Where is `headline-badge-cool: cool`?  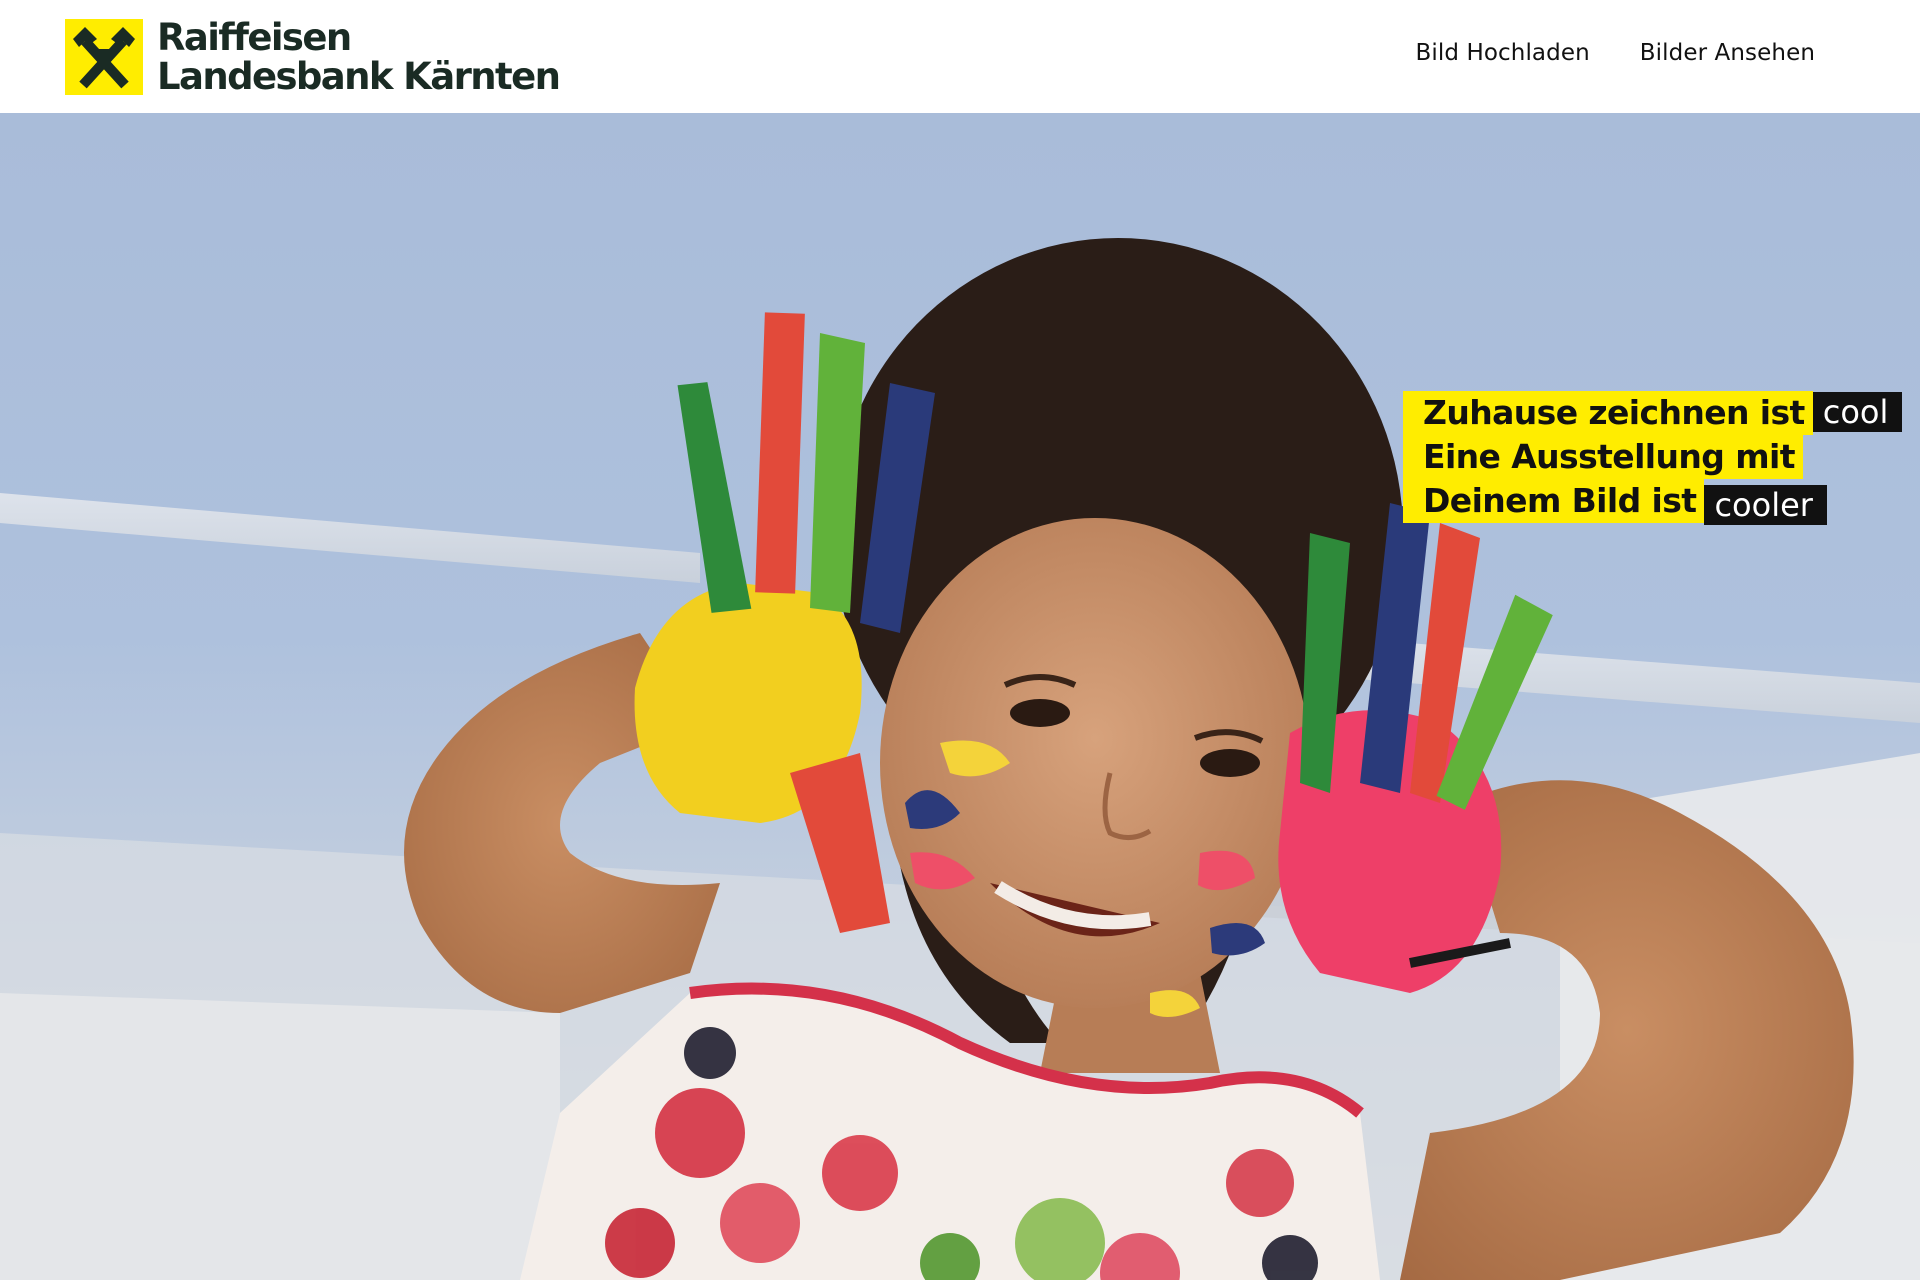
headline-badge-cool: cool is located at coordinates (1857, 412).